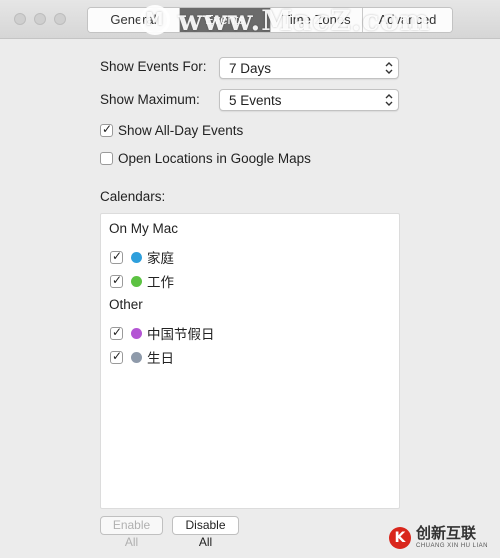 Image resolution: width=500 pixels, height=558 pixels. What do you see at coordinates (160, 282) in the screenshot?
I see `calendar-name: 工作` at bounding box center [160, 282].